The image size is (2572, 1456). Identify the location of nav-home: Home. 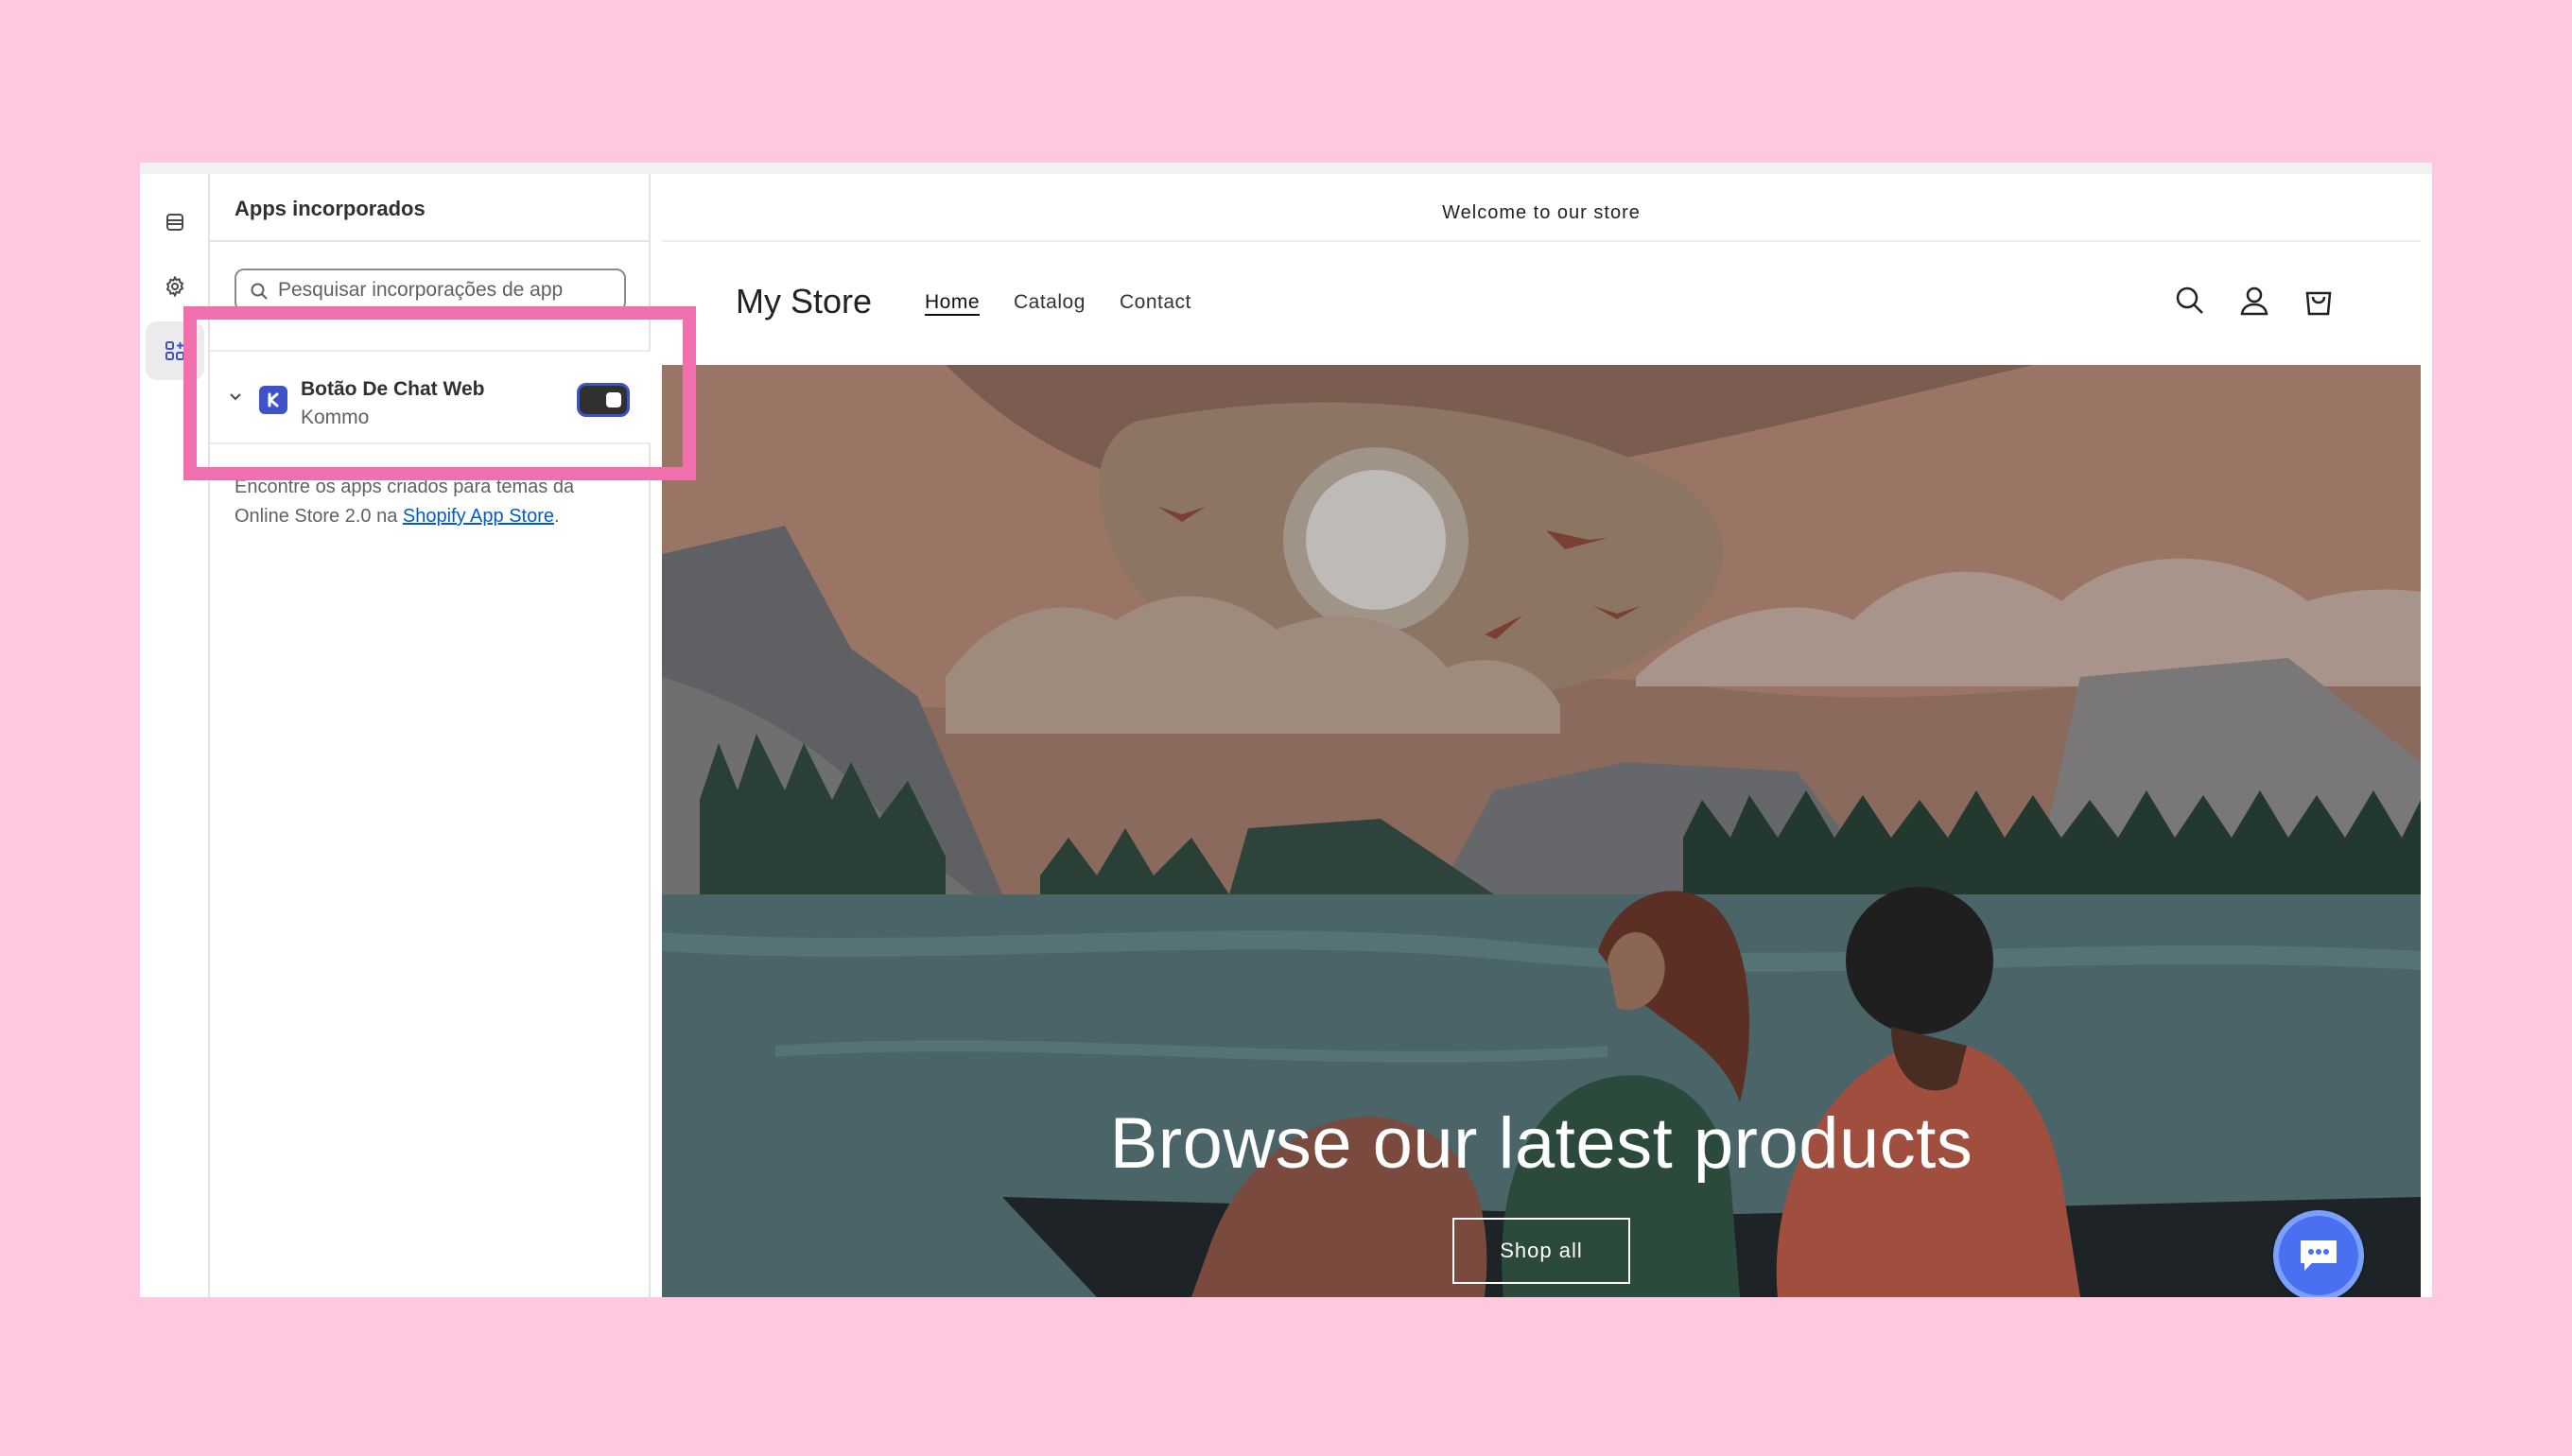
(952, 302).